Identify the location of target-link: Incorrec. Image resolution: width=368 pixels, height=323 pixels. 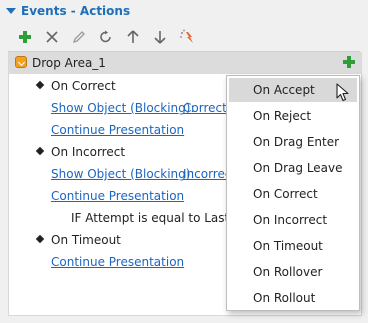
(207, 174).